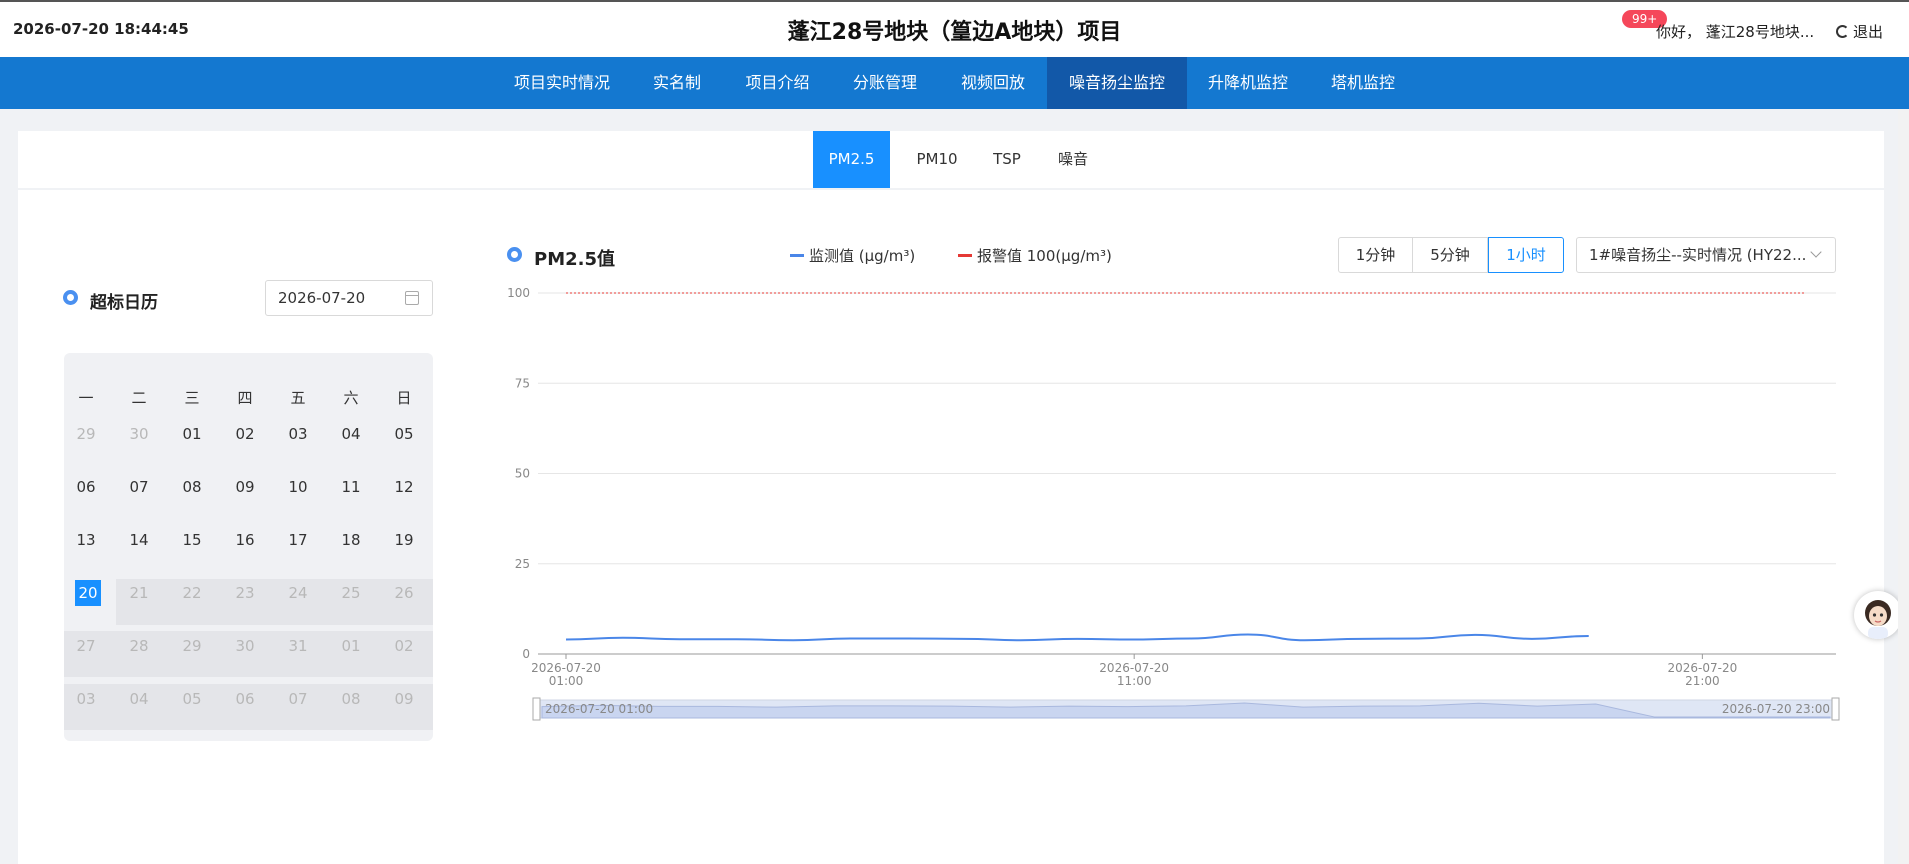 This screenshot has width=1909, height=864. What do you see at coordinates (1073, 159) in the screenshot?
I see `tab-noise: 噪音` at bounding box center [1073, 159].